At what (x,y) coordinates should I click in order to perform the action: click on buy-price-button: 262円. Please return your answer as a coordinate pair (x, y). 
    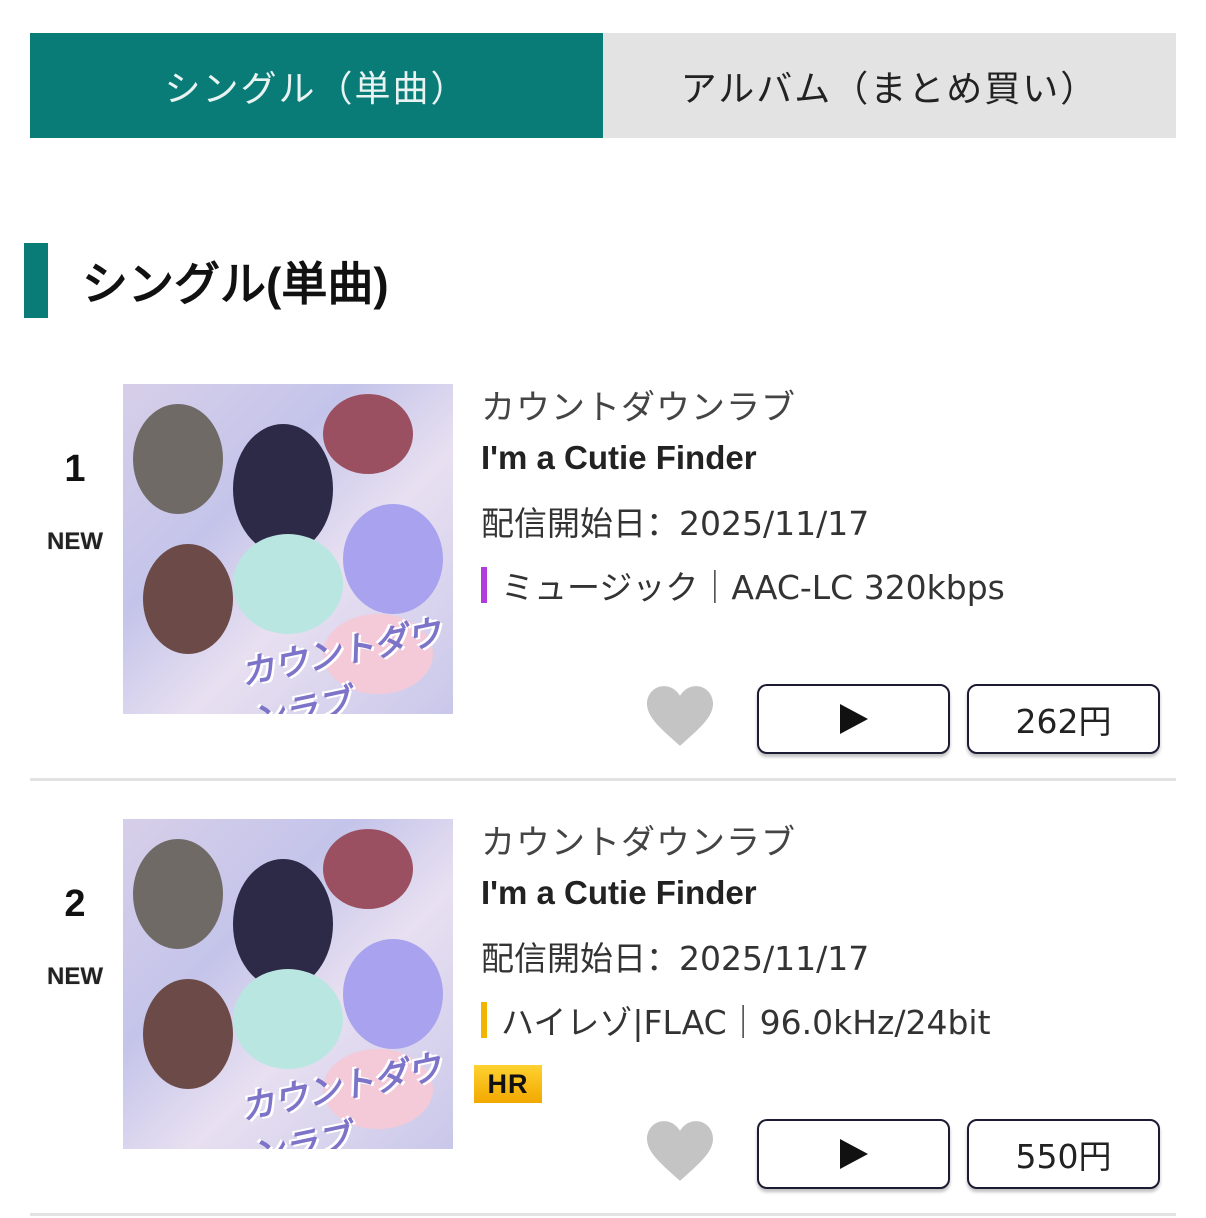
    Looking at the image, I should click on (1063, 719).